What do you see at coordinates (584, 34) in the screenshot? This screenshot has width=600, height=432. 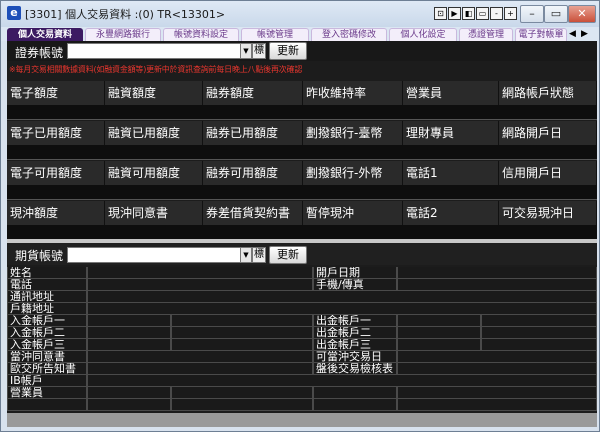 I see `tab-next-icon: ▶` at bounding box center [584, 34].